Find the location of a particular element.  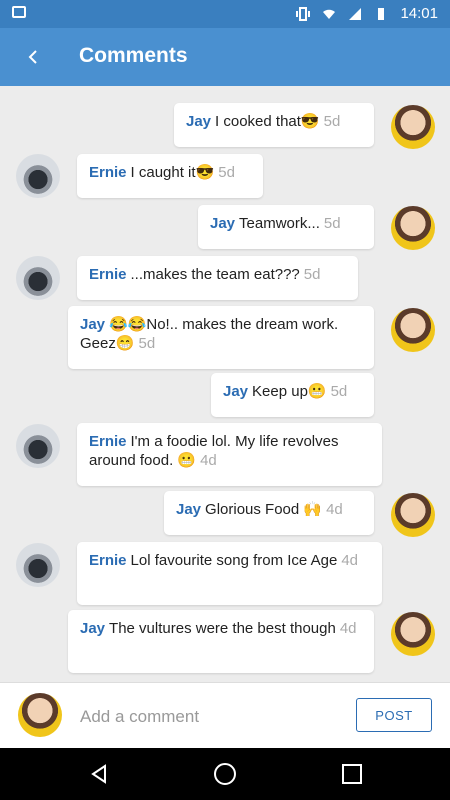

image-icon is located at coordinates (19, 12).